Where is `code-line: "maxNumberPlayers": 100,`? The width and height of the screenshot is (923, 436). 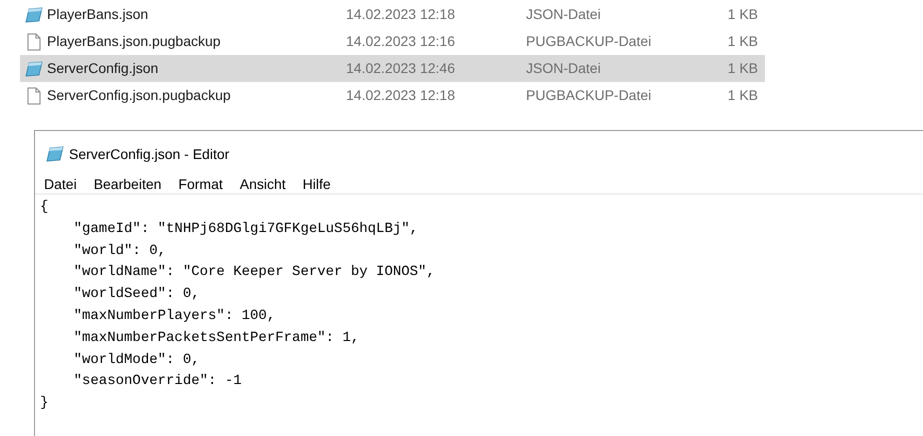
code-line: "maxNumberPlayers": 100, is located at coordinates (174, 316).